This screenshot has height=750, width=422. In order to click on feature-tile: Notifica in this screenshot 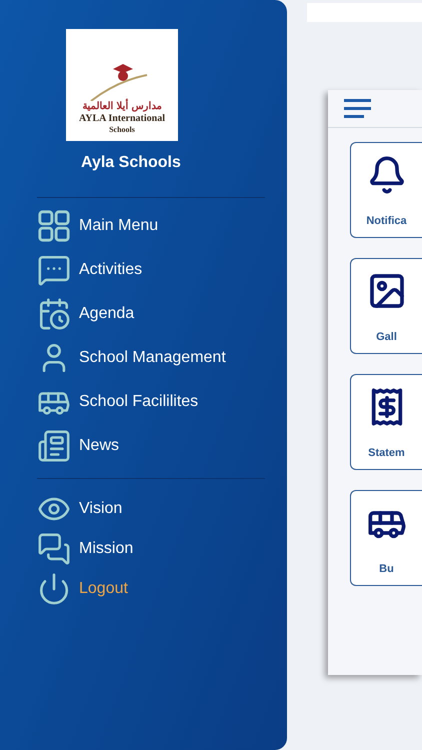, I will do `click(386, 190)`.